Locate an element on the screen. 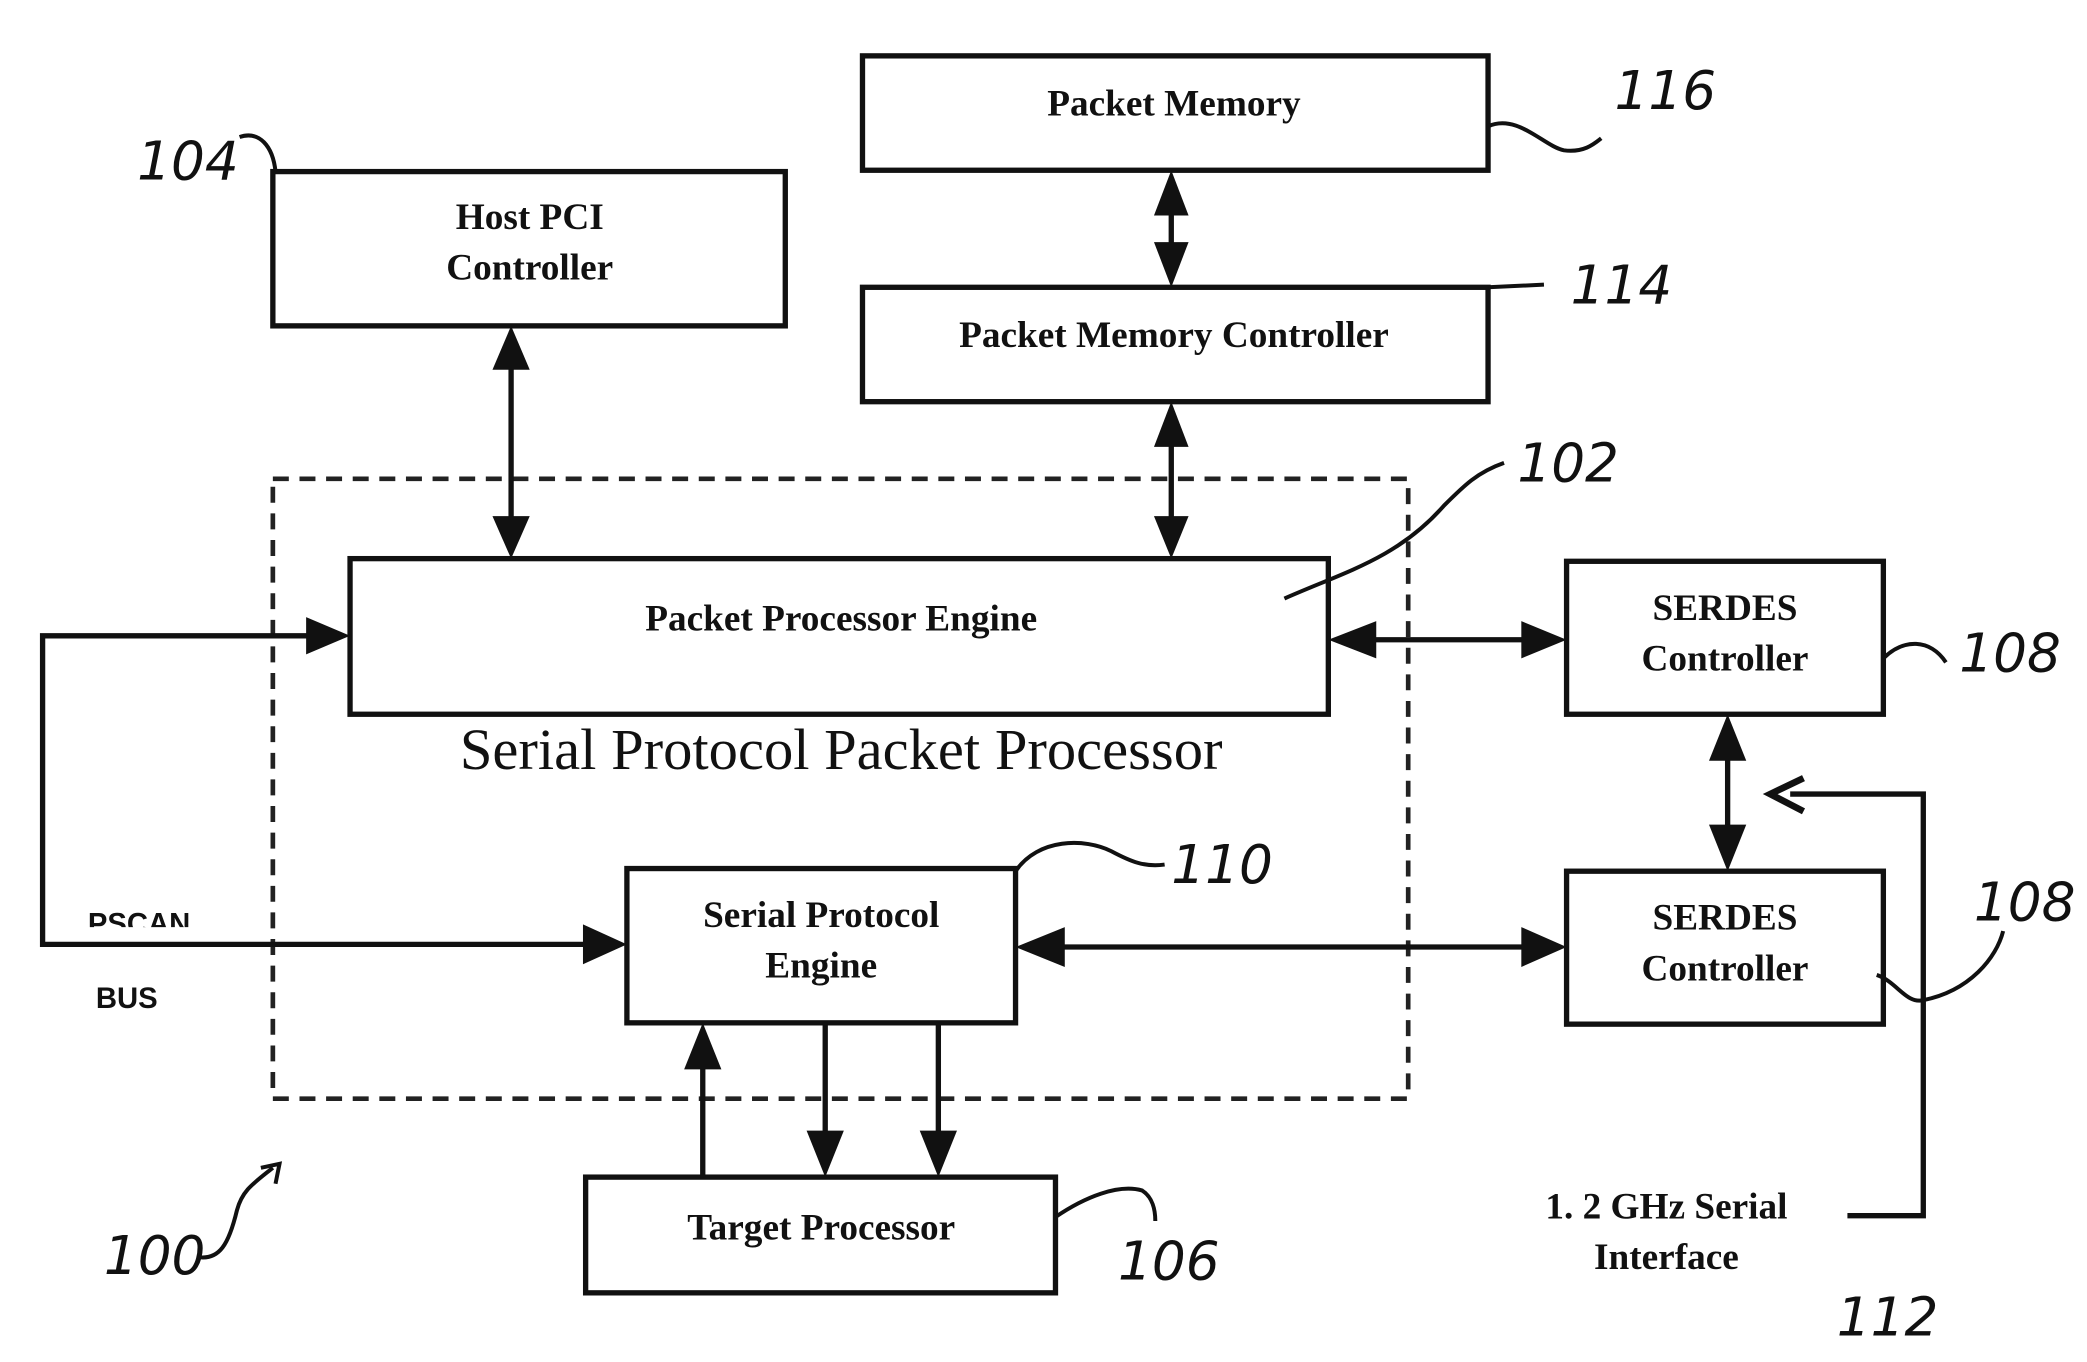  target-processor-ref: 106 is located at coordinates (1169, 1262).